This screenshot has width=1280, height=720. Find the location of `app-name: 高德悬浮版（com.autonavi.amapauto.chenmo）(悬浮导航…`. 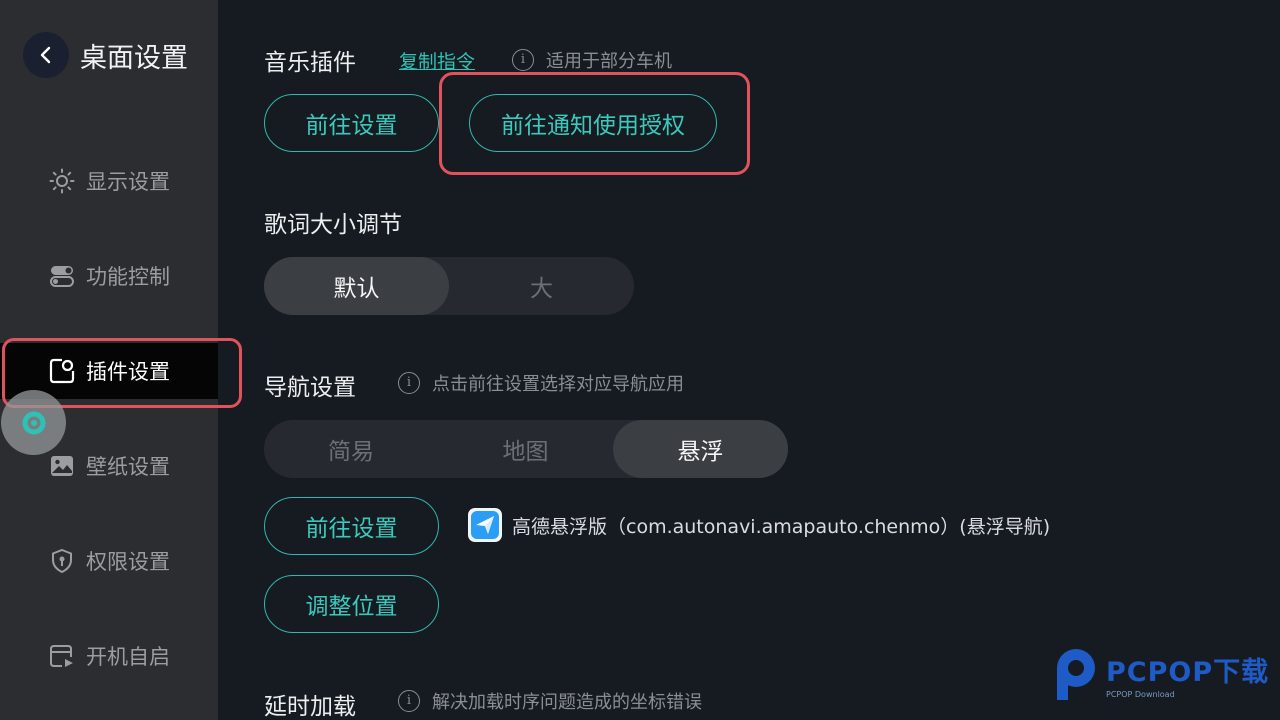

app-name: 高德悬浮版（com.autonavi.amapauto.chenmo）(悬浮导航… is located at coordinates (781, 526).